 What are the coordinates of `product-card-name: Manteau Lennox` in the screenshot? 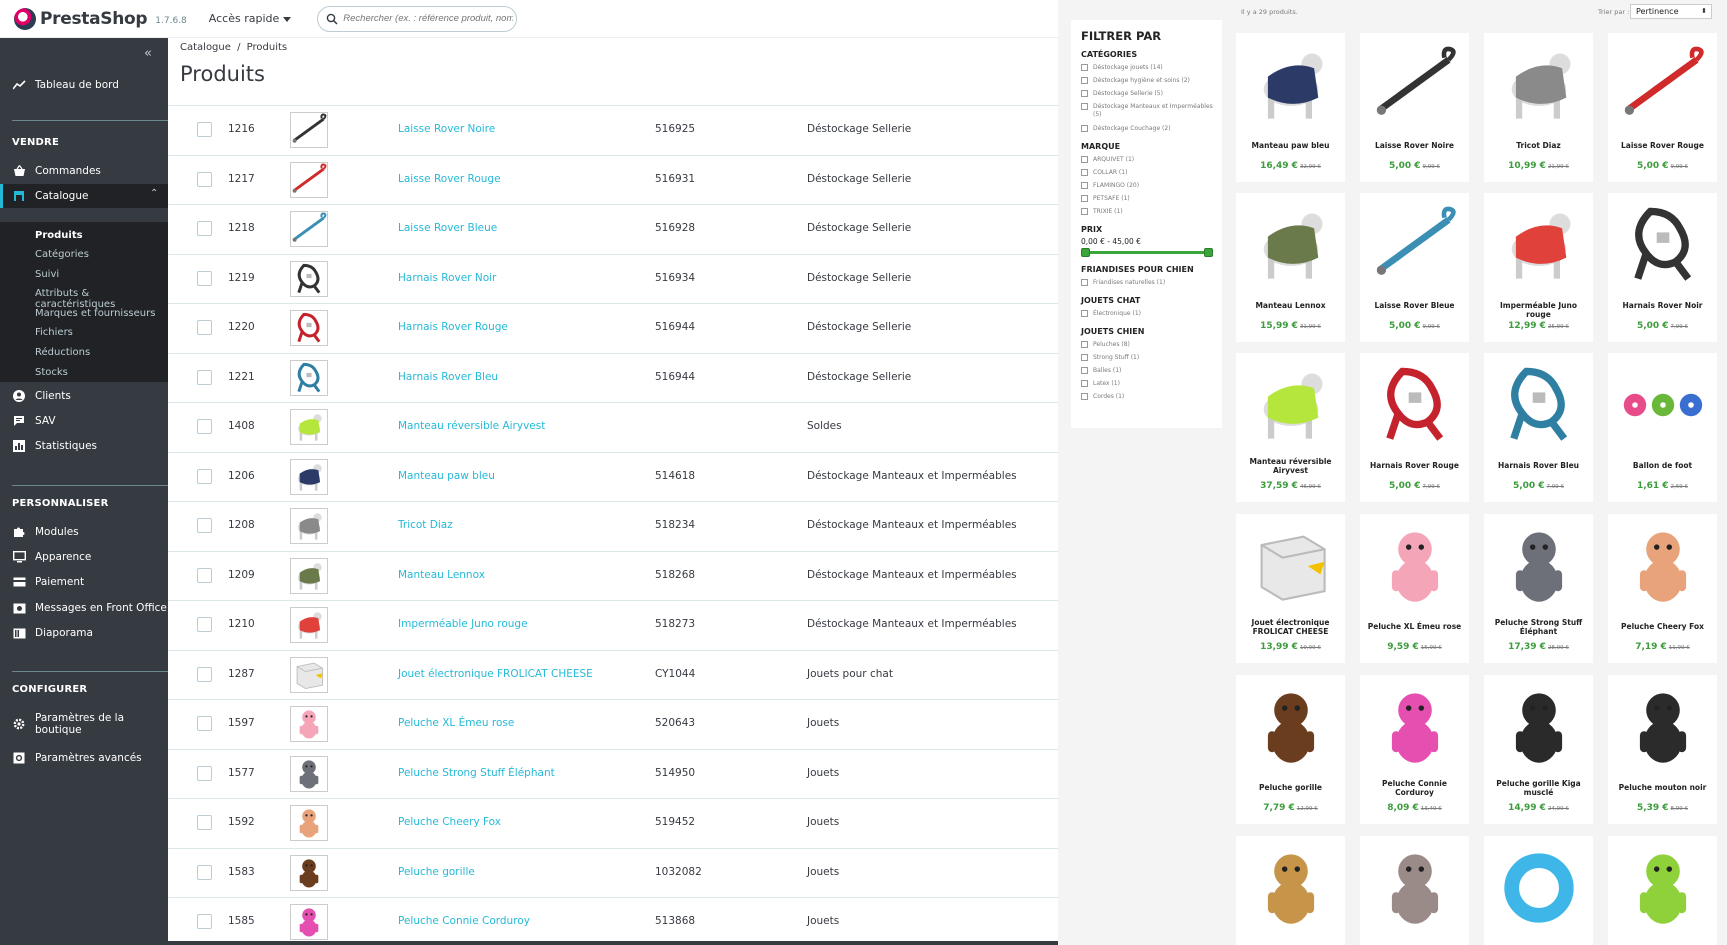 It's located at (1290, 305).